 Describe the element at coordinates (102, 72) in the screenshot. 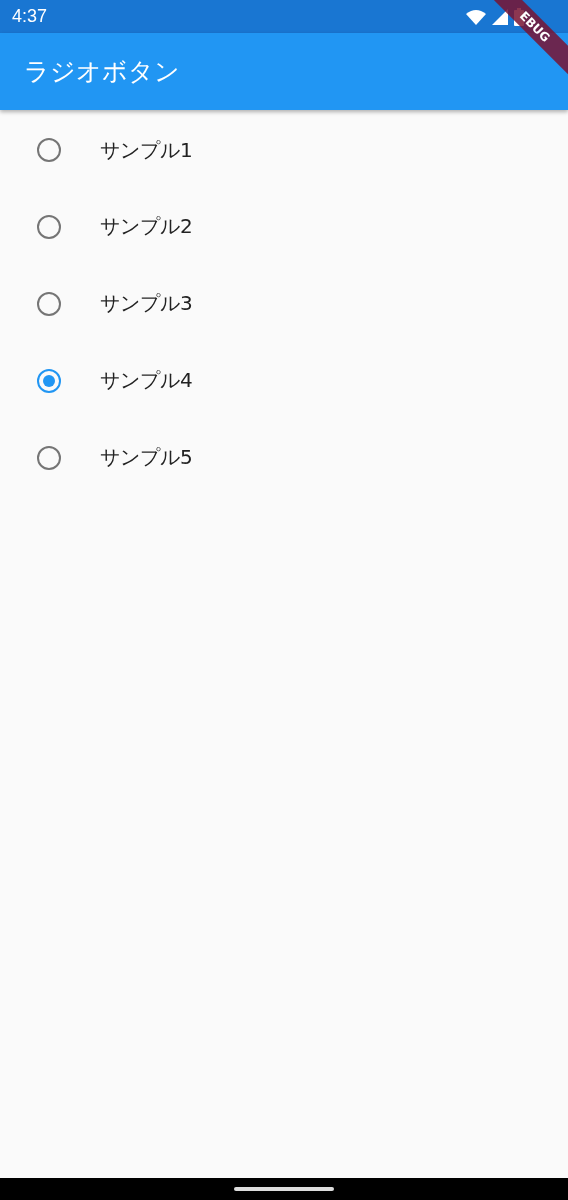

I see `app-bar-title: ラジオボタン` at that location.